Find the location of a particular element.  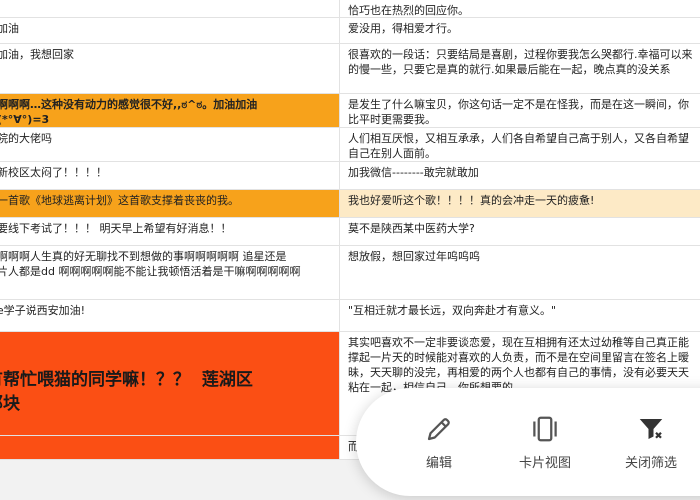

left-cell: 院新校区太闷了！！！！ is located at coordinates (170, 176).